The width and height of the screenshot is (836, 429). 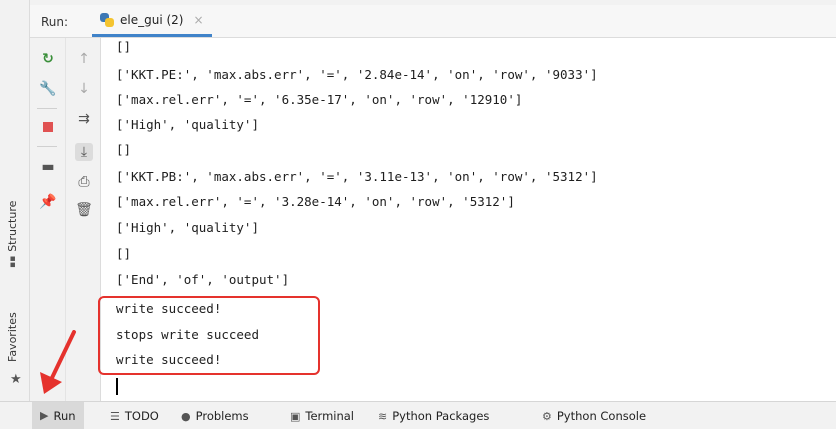 I want to click on structure-tab: ▪▪ Structure, so click(x=12, y=234).